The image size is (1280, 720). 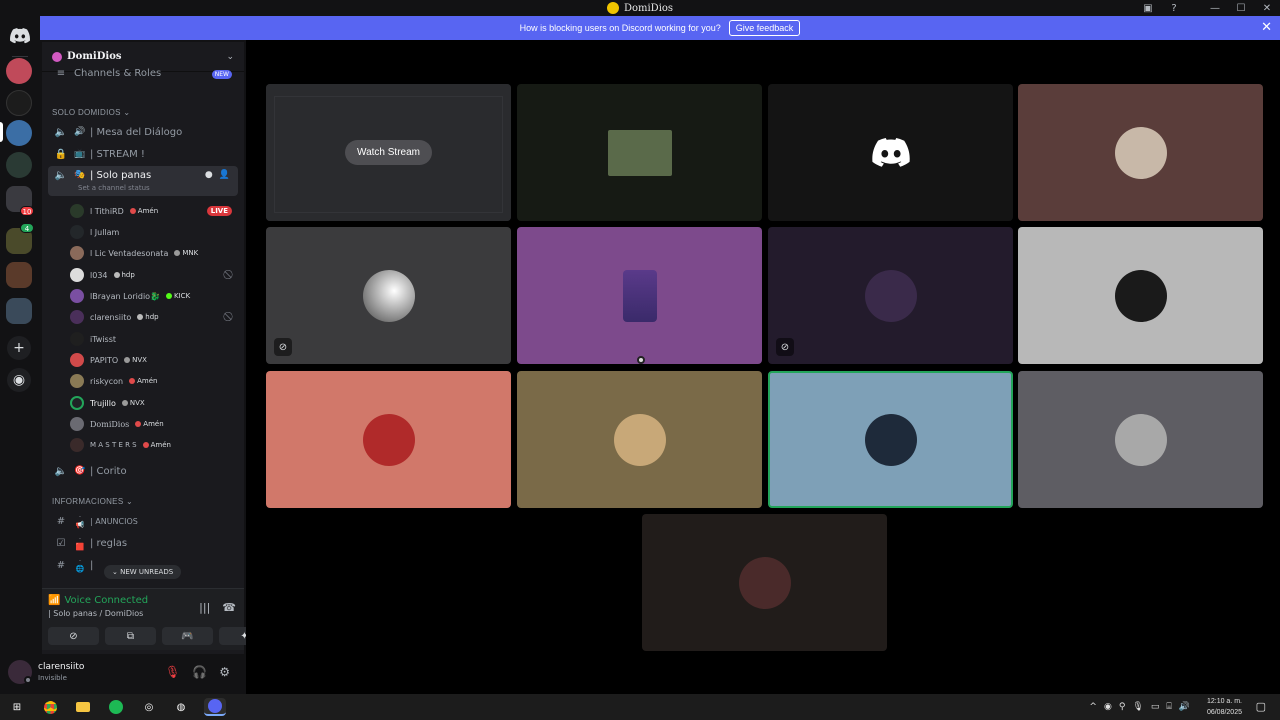 I want to click on channel-status-hint: Set a channel status, so click(x=114, y=188).